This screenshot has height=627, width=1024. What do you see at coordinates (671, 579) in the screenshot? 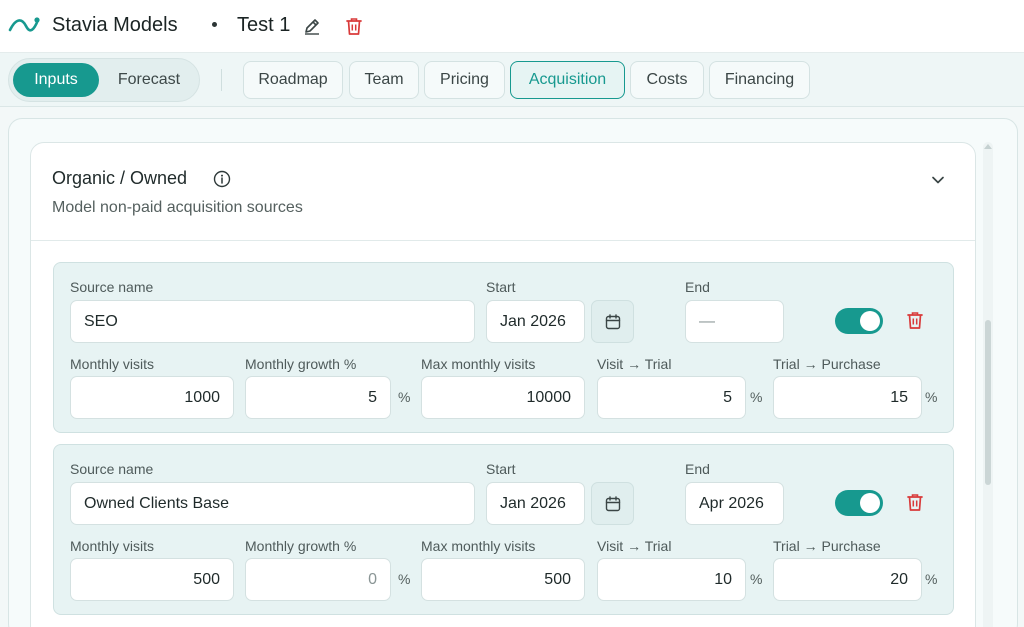
I see `visit-trial-input: 10` at bounding box center [671, 579].